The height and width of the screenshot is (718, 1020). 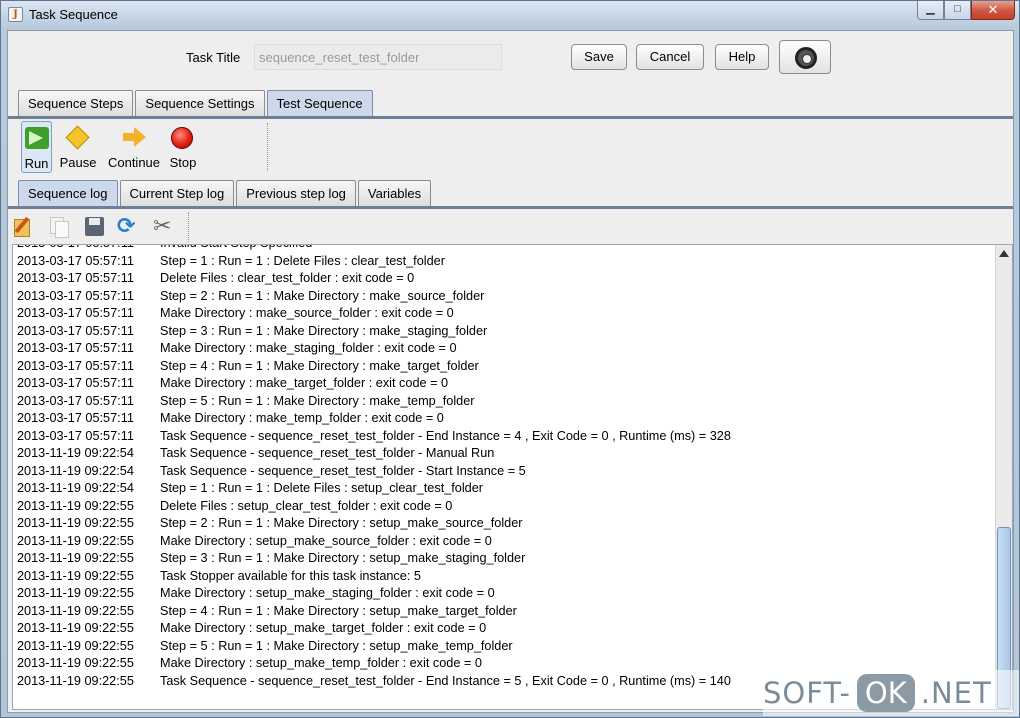 I want to click on edit-icon, so click(x=23, y=226).